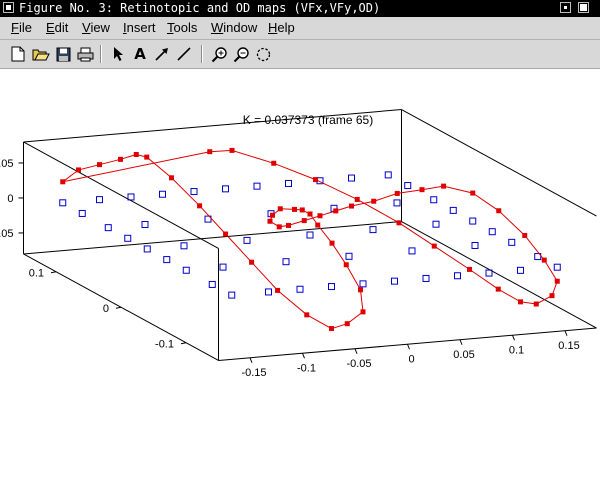 The image size is (600, 491). What do you see at coordinates (96, 27) in the screenshot?
I see `menu-view: View` at bounding box center [96, 27].